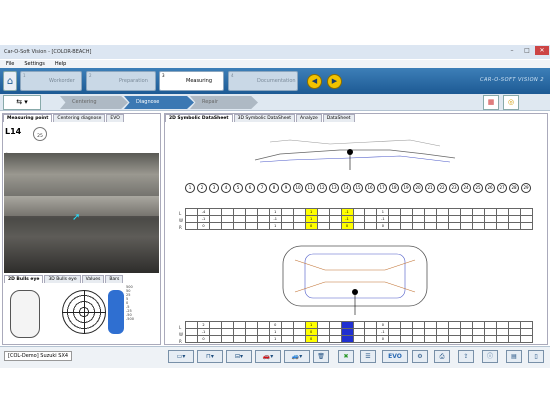 The height and width of the screenshot is (413, 550). What do you see at coordinates (191, 81) in the screenshot?
I see `step-measuring: 3 Measuring` at bounding box center [191, 81].